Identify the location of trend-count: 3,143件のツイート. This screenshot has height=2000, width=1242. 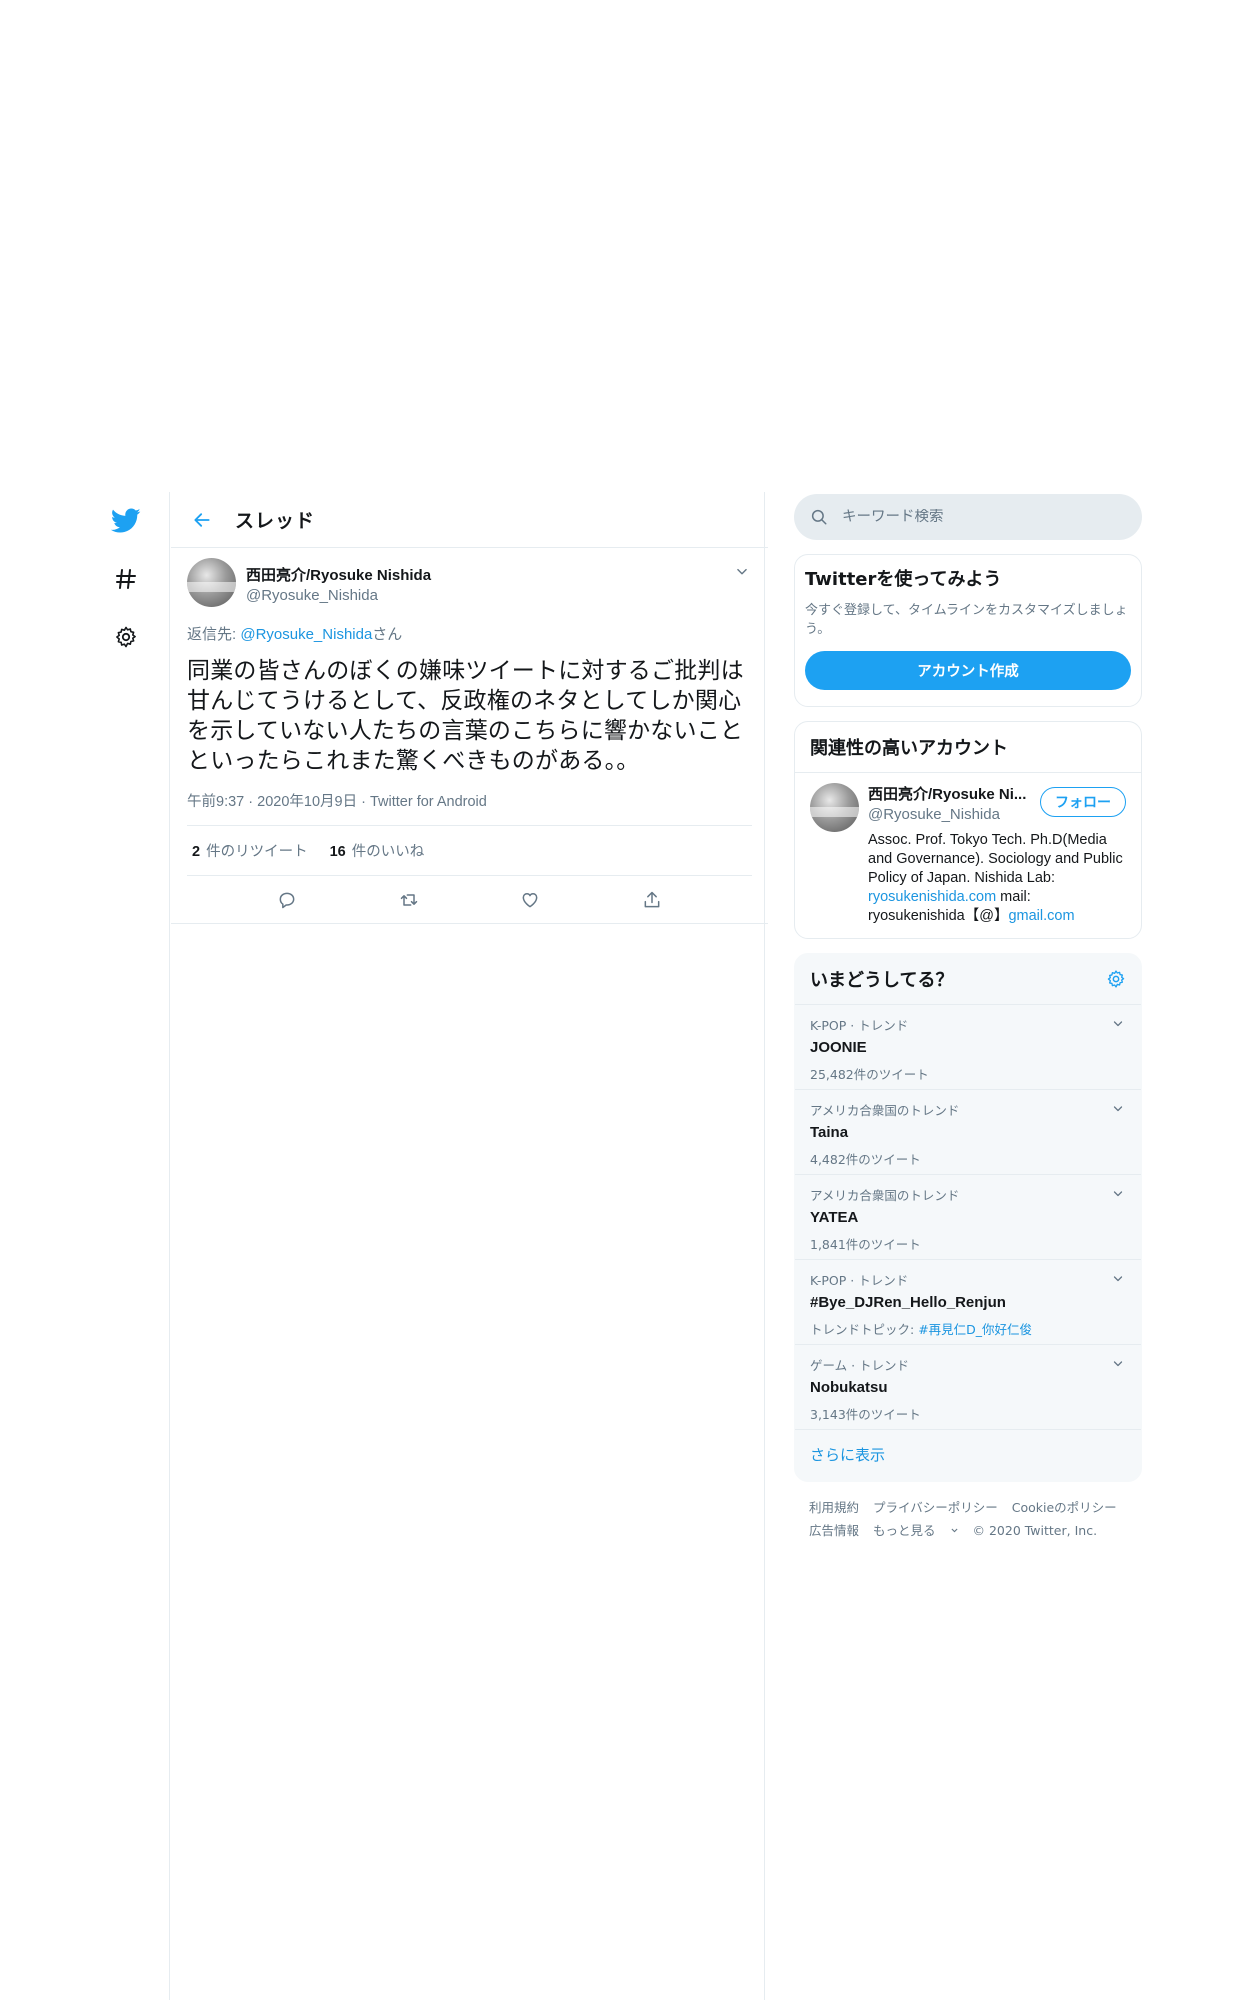
(865, 1414).